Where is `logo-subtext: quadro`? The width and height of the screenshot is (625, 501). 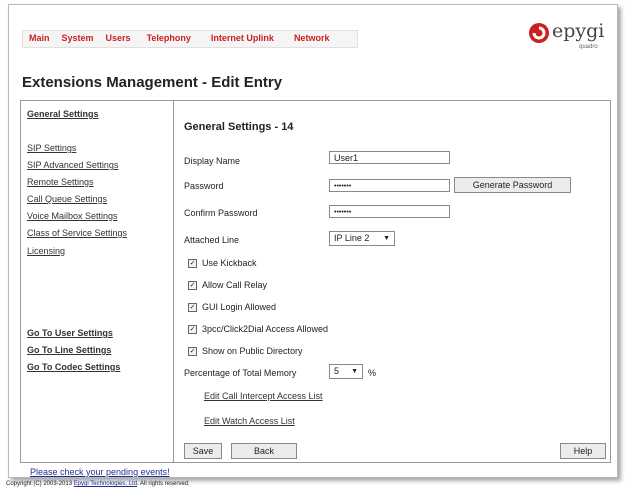
logo-subtext: quadro is located at coordinates (588, 47).